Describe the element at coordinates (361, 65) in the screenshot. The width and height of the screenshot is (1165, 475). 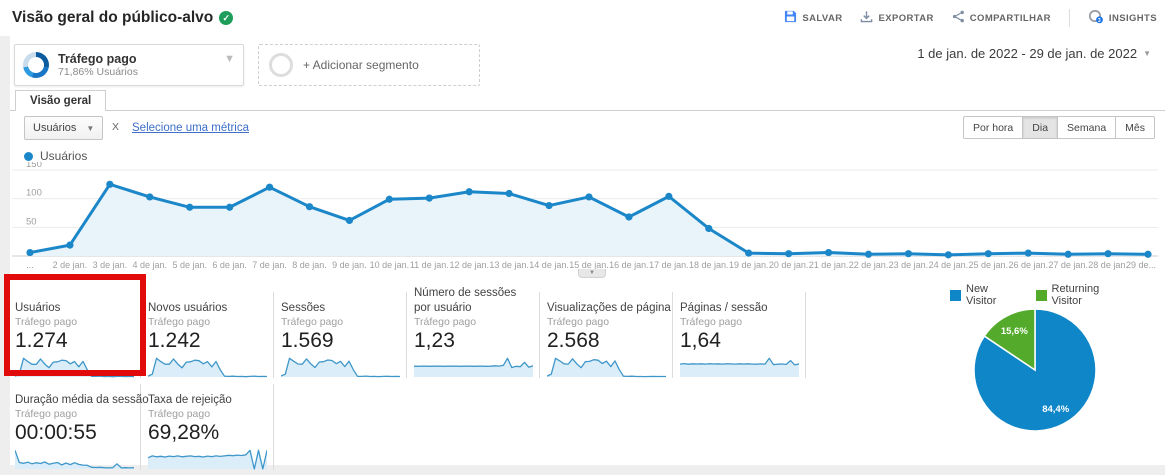
I see `add-segment-label: + Adicionar segmento` at that location.